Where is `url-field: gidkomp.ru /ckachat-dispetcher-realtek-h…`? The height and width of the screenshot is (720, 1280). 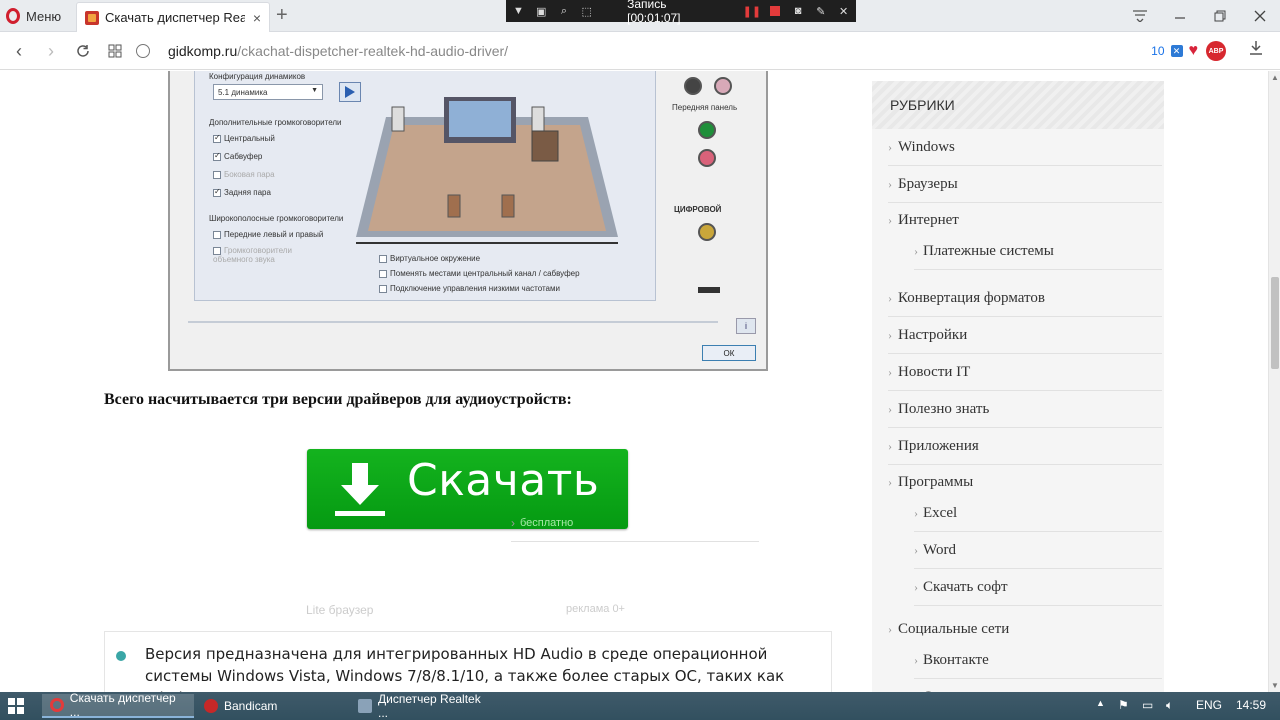 url-field: gidkomp.ru /ckachat-dispetcher-realtek-h… is located at coordinates (667, 51).